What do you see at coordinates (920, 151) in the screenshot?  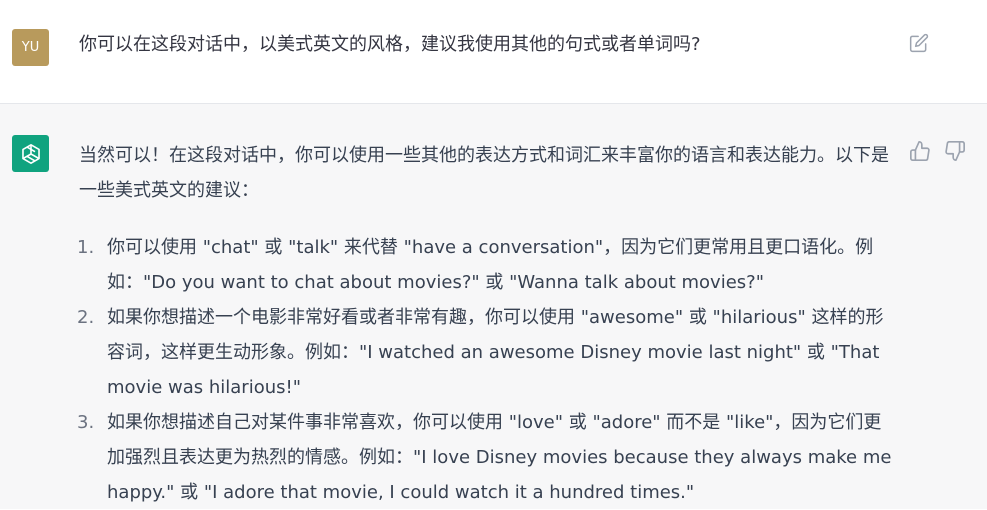 I see `thumbs-up-icon` at bounding box center [920, 151].